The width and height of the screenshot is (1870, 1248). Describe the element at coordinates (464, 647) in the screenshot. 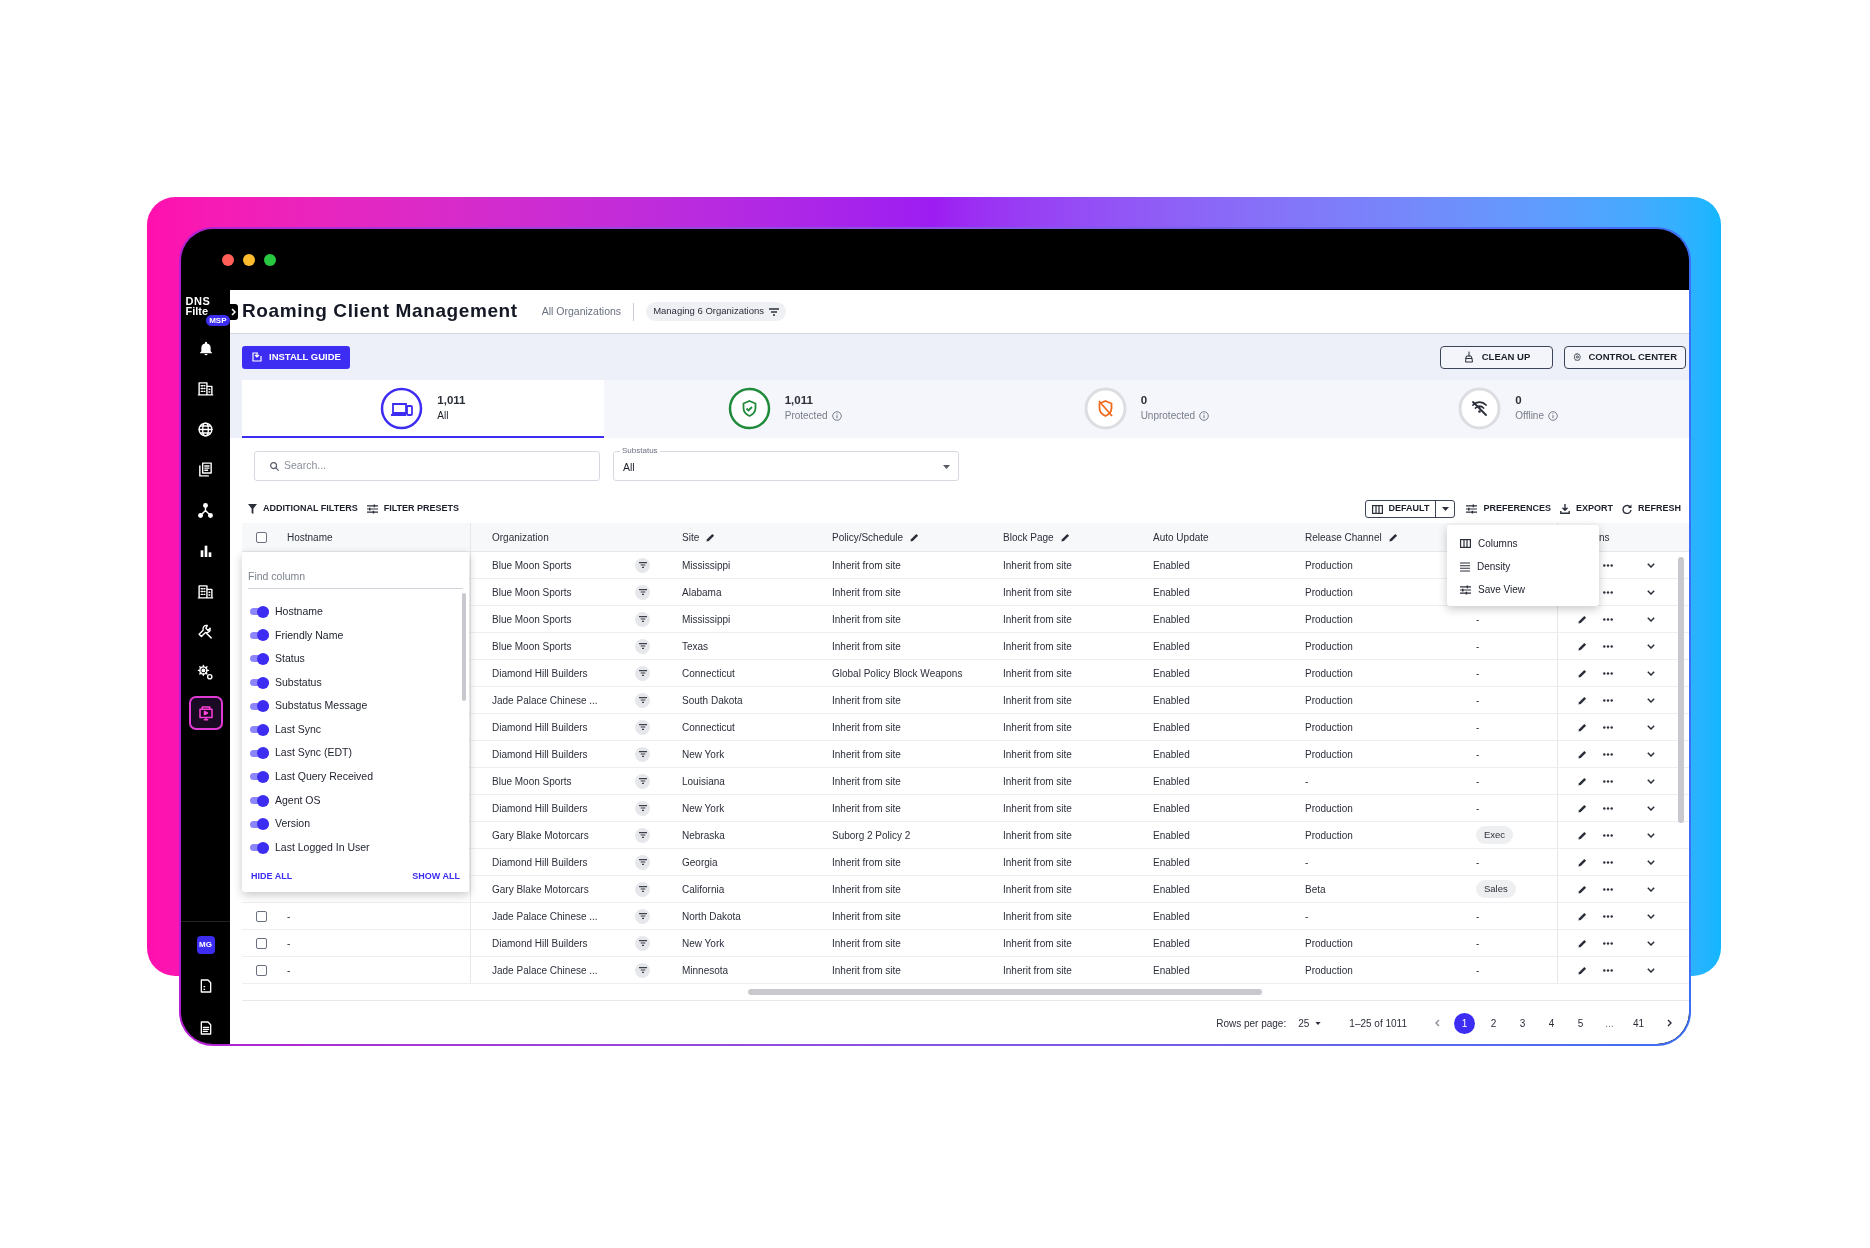

I see `panel-scrollbar` at that location.